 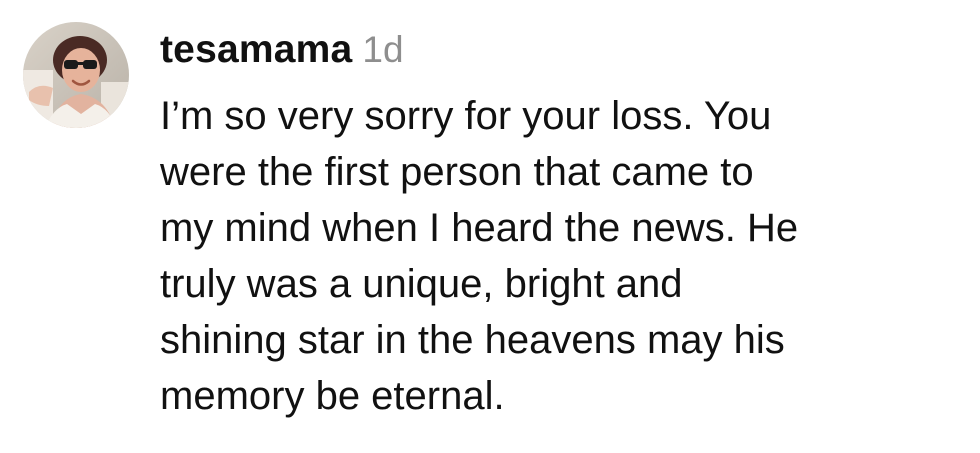 I want to click on comment-header: tesamama 1d, so click(x=282, y=53).